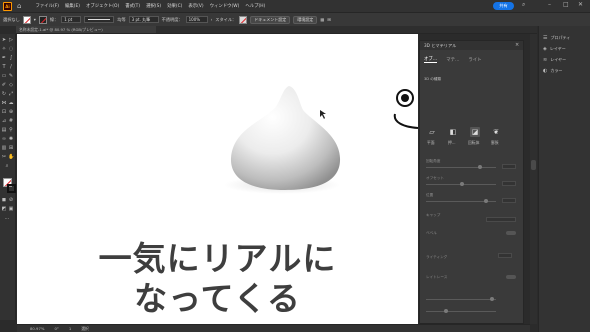 The image size is (590, 332). Describe the element at coordinates (11, 200) in the screenshot. I see `none-color-icon: ⊘` at that location.